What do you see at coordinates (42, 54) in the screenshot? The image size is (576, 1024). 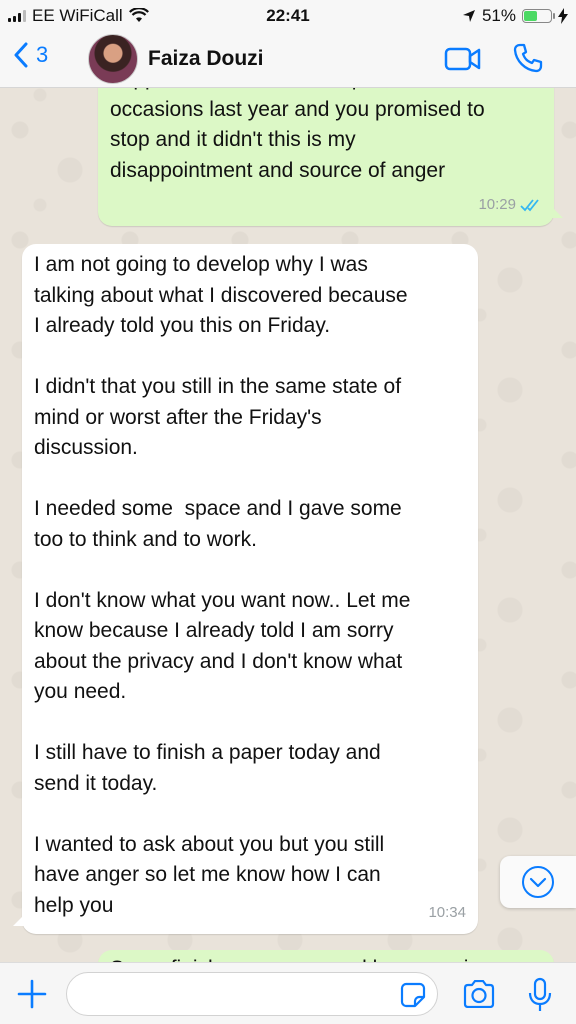 I see `unread-count: 3` at bounding box center [42, 54].